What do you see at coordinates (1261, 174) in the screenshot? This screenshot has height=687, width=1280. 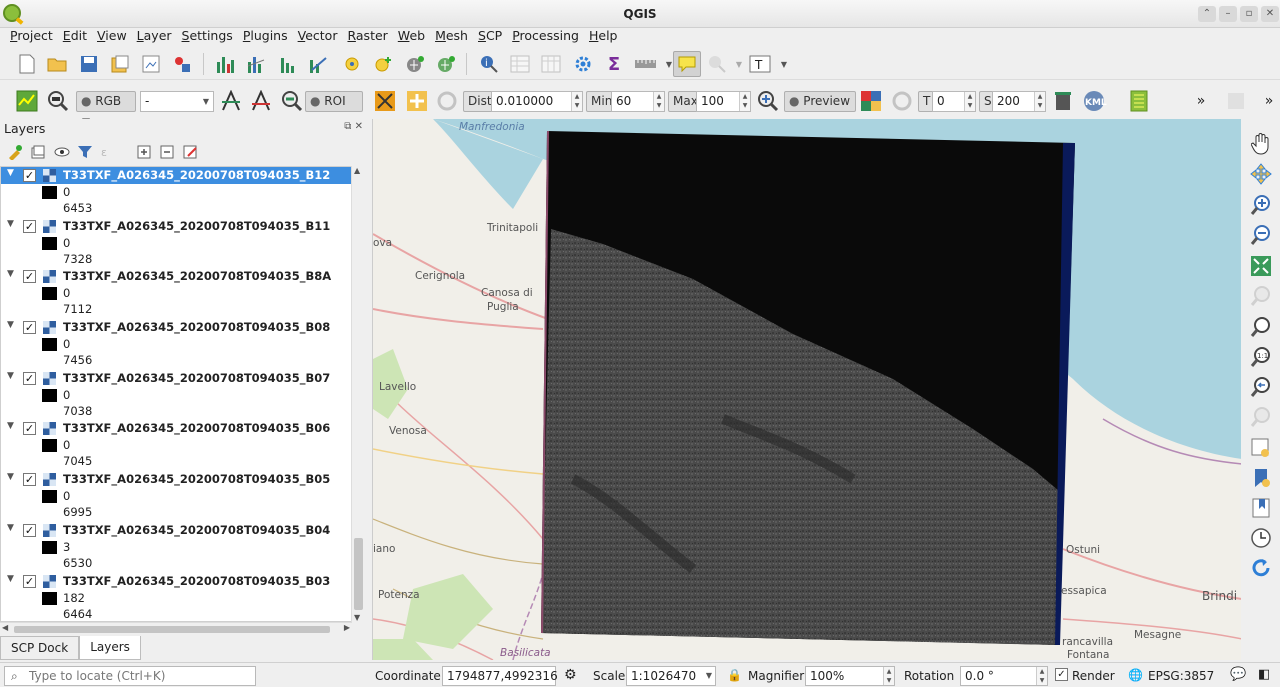 I see `pan-to-selection-icon` at bounding box center [1261, 174].